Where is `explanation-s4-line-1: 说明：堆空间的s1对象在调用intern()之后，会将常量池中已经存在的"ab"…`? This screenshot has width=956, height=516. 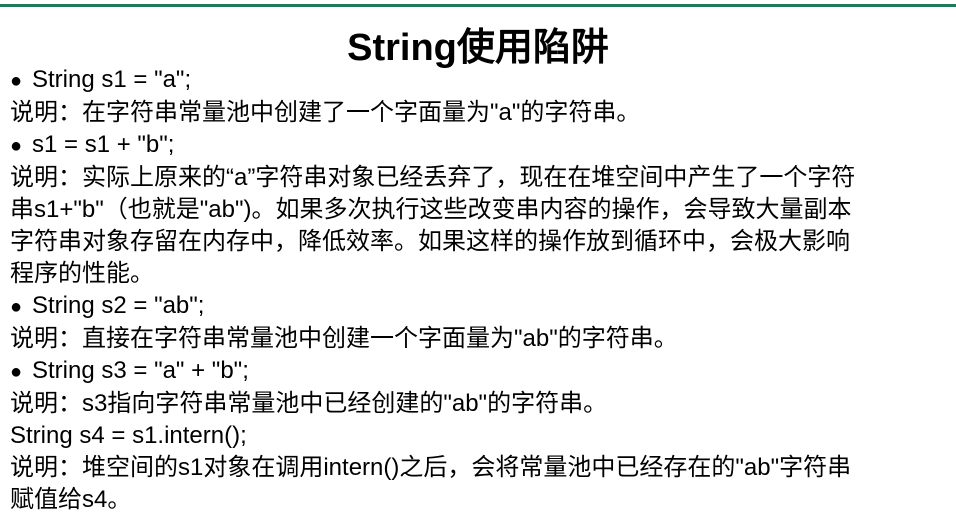
explanation-s4-line-1: 说明：堆空间的s1对象在调用intern()之后，会将常量池中已经存在的"ab"… is located at coordinates (431, 467).